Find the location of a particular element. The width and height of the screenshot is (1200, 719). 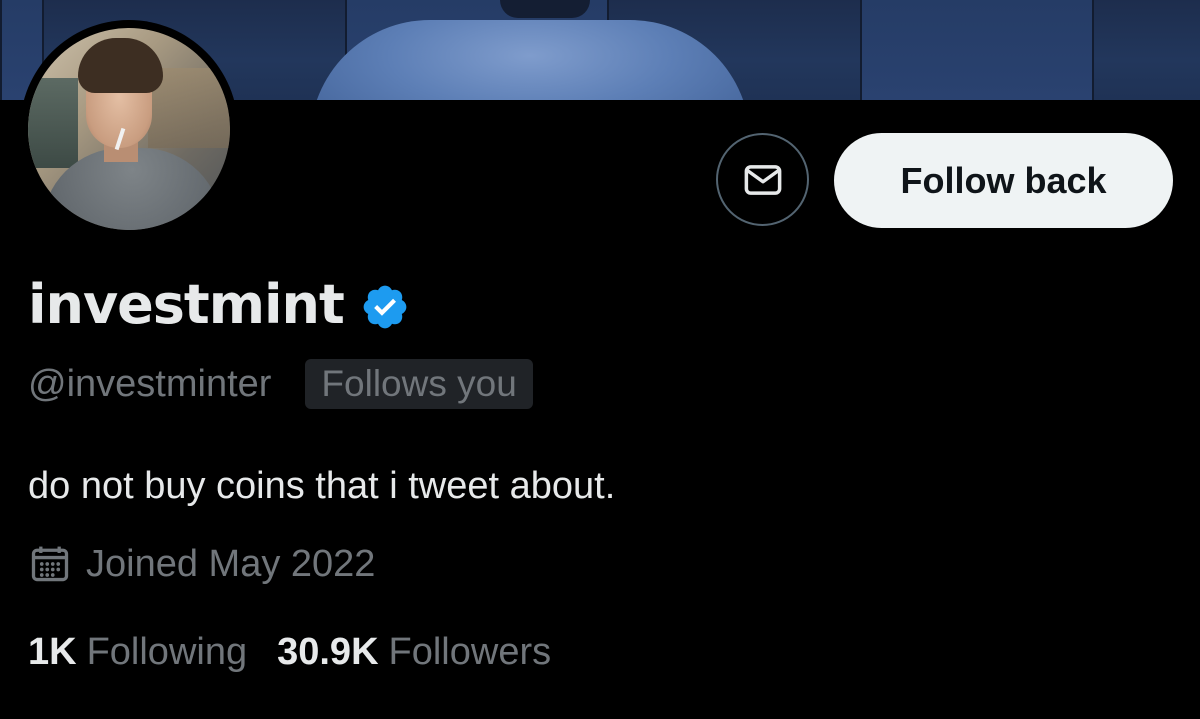

stats-row: 1K Following 30.9K Followers is located at coordinates (289, 652).